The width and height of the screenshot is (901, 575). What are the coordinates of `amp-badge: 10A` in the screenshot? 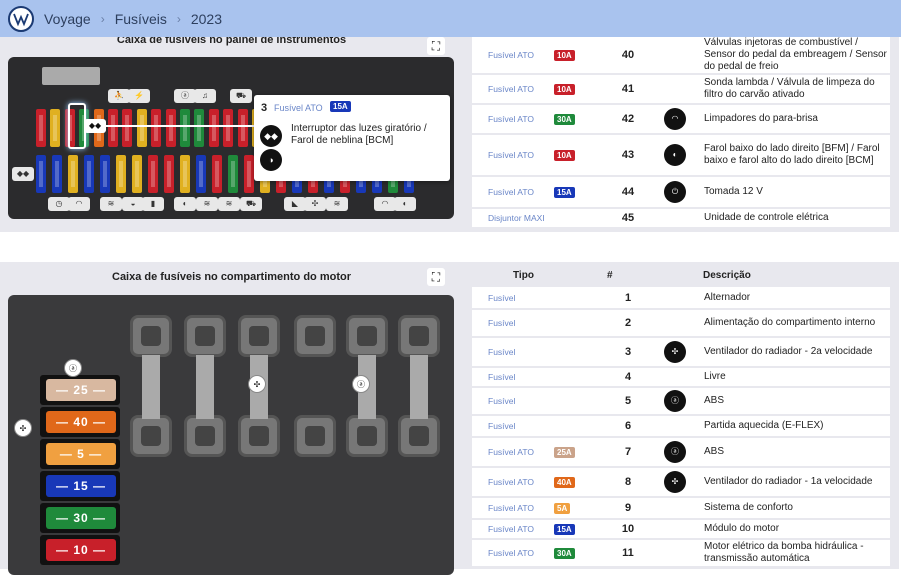 It's located at (564, 55).